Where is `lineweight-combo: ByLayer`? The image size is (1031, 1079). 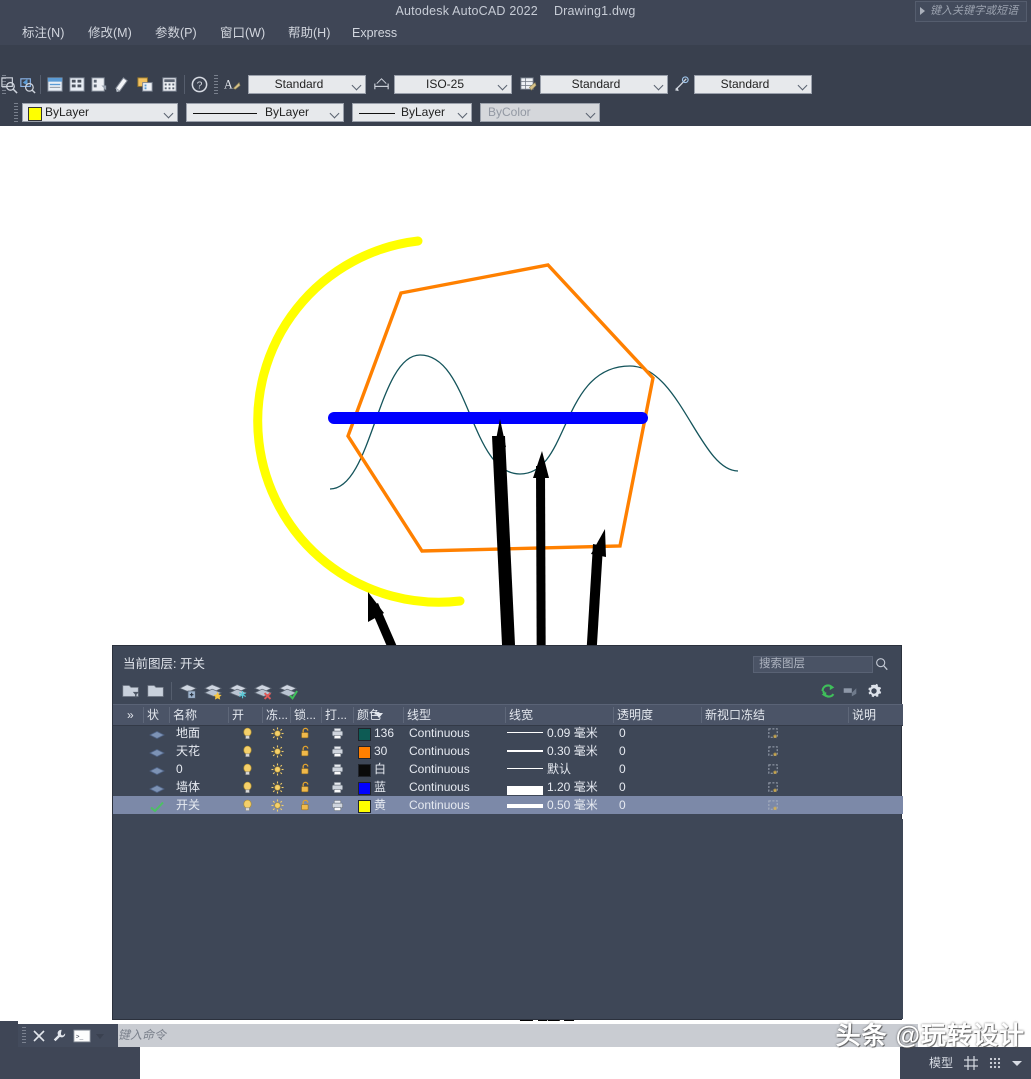
lineweight-combo: ByLayer is located at coordinates (412, 112).